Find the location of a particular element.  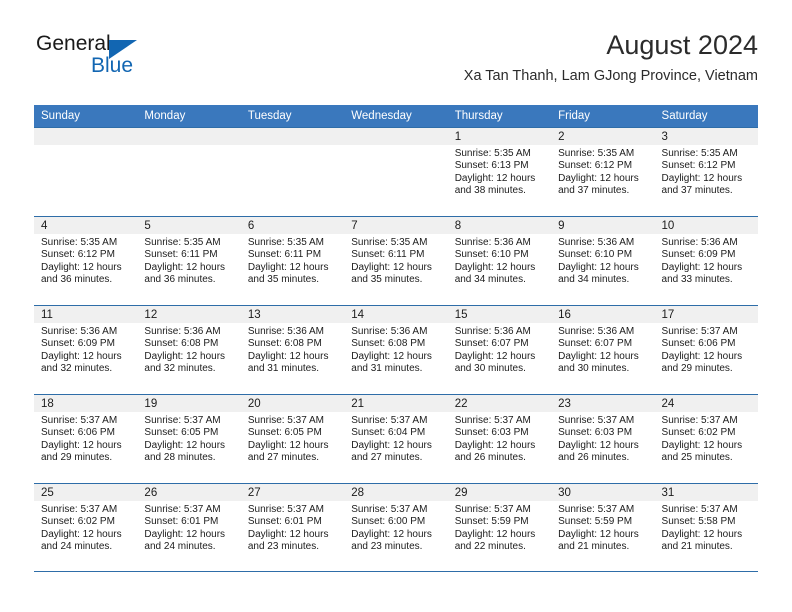

sunset-text: Sunset: 6:05 PM is located at coordinates (181, 433).